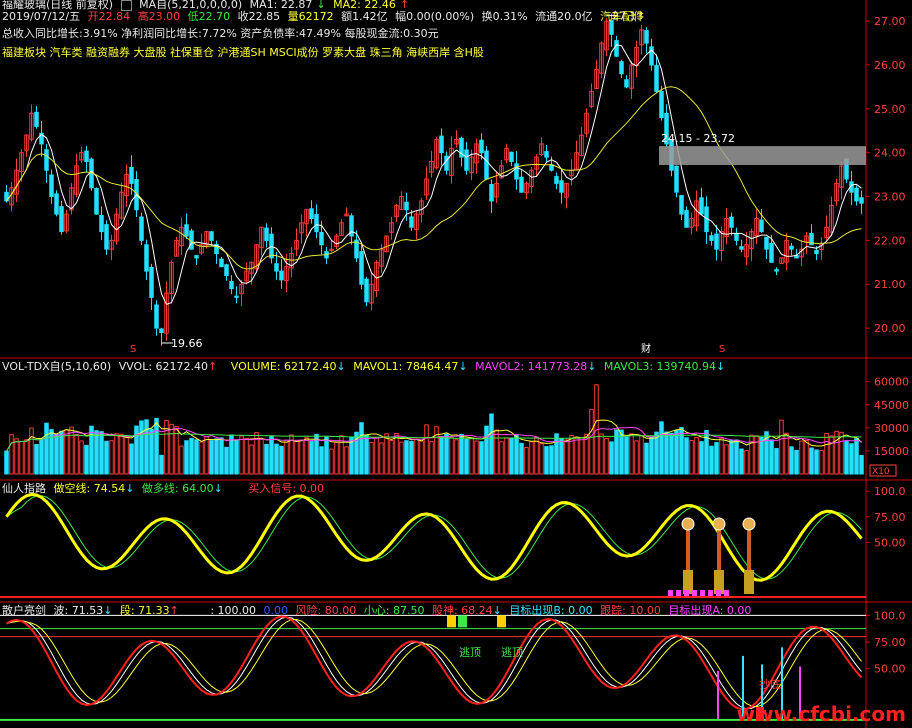 This screenshot has height=728, width=912. What do you see at coordinates (326, 610) in the screenshot?
I see `sanhu-risk: 风险: 80.00` at bounding box center [326, 610].